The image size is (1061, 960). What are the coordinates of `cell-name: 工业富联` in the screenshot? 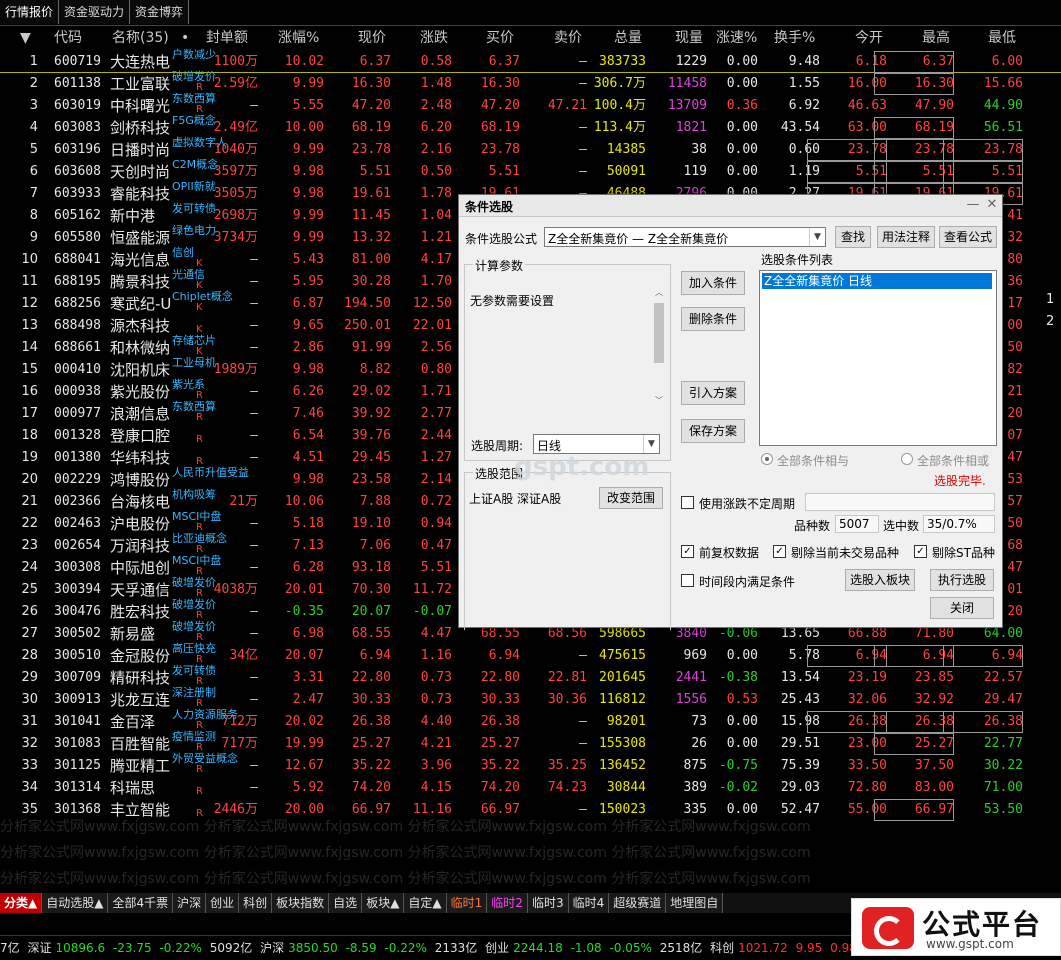 It's located at (140, 84).